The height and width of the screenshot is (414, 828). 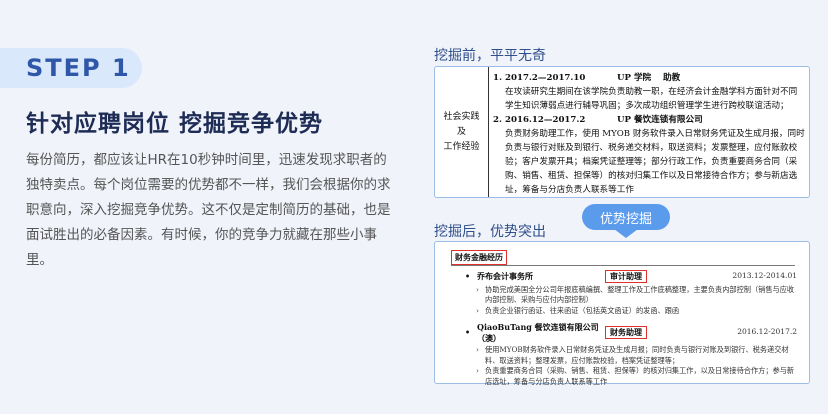 I want to click on job-company: UP 餐饮连锁有限公司, so click(x=660, y=120).